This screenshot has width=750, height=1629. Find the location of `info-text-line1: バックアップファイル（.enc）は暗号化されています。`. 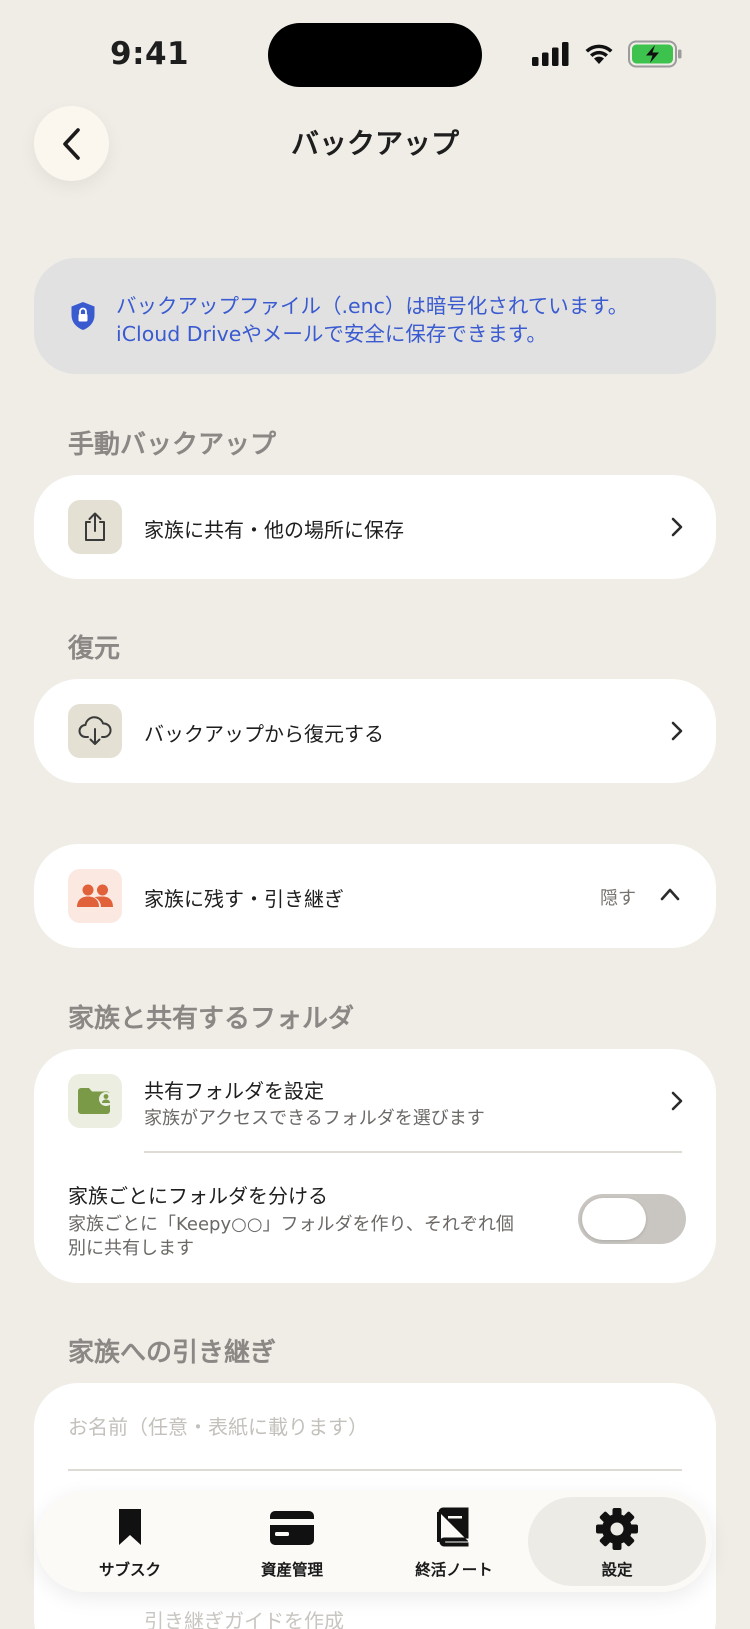

info-text-line1: バックアップファイル（.enc）は暗号化されています。 is located at coordinates (372, 306).